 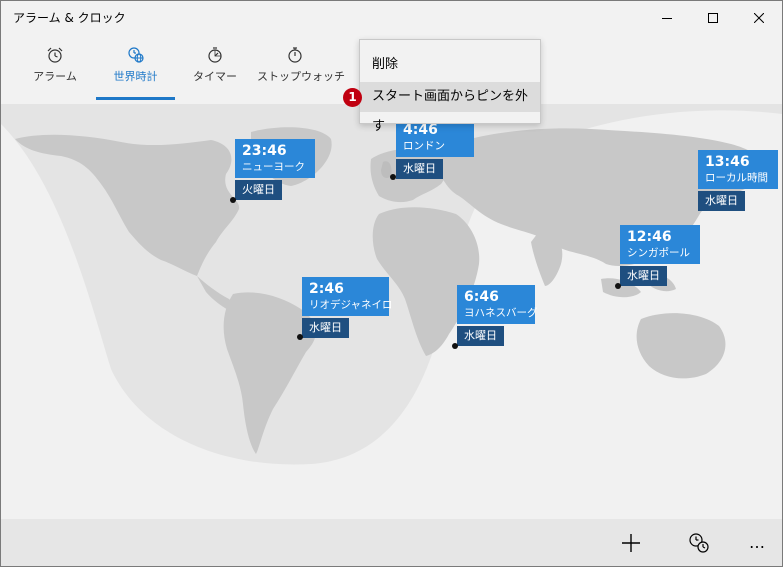 I want to click on close-button, so click(x=759, y=17).